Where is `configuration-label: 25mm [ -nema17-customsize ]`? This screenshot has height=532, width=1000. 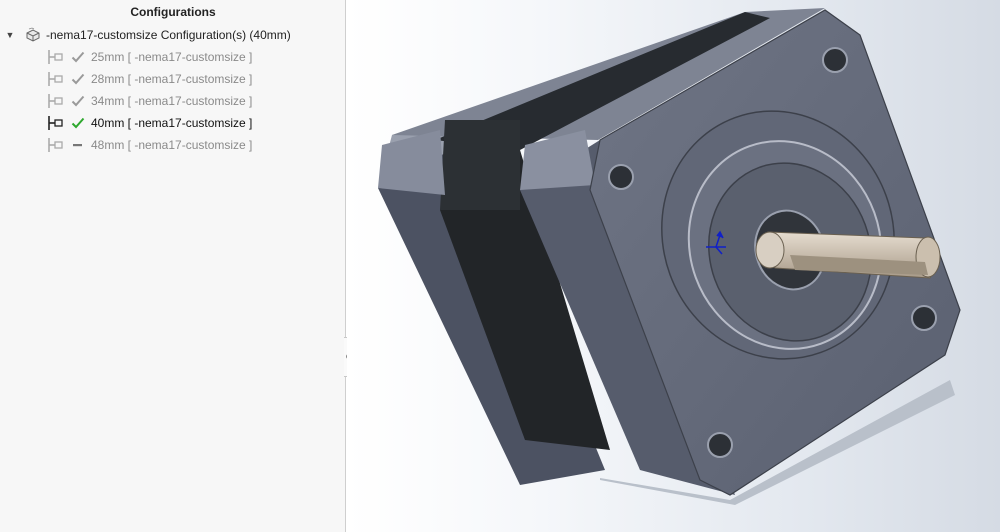 configuration-label: 25mm [ -nema17-customsize ] is located at coordinates (172, 57).